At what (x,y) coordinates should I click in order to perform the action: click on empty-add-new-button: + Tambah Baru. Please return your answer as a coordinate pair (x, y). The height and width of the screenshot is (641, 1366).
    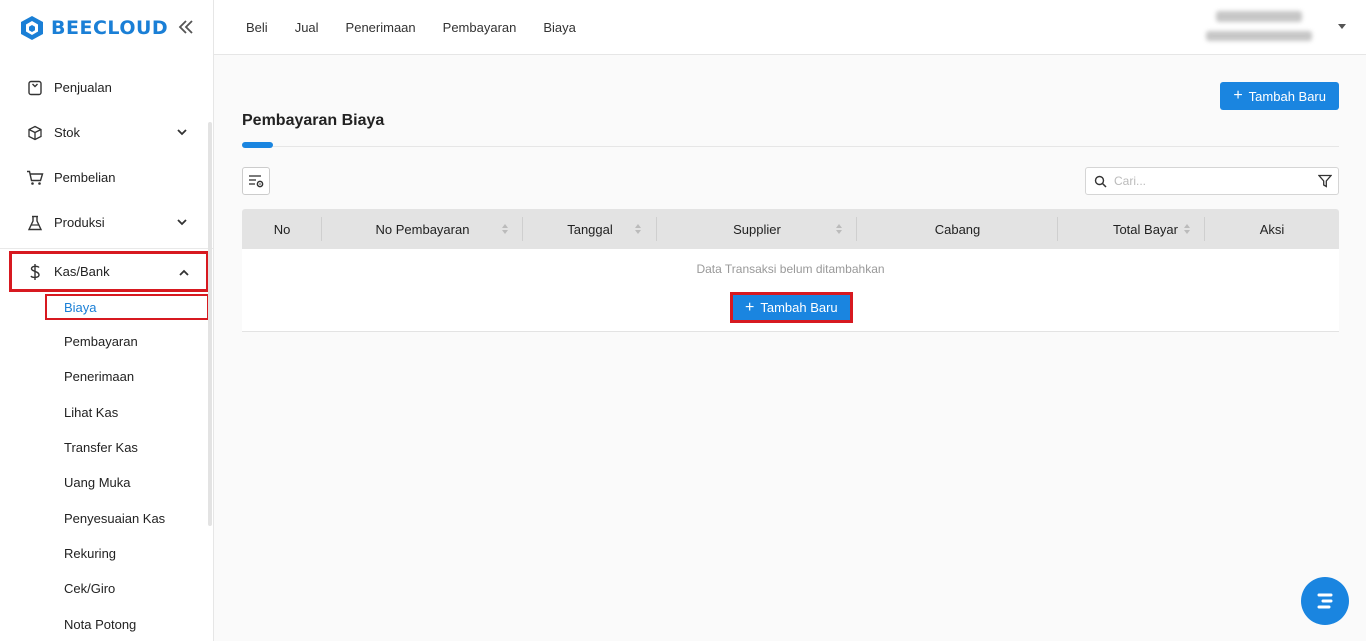
    Looking at the image, I should click on (791, 307).